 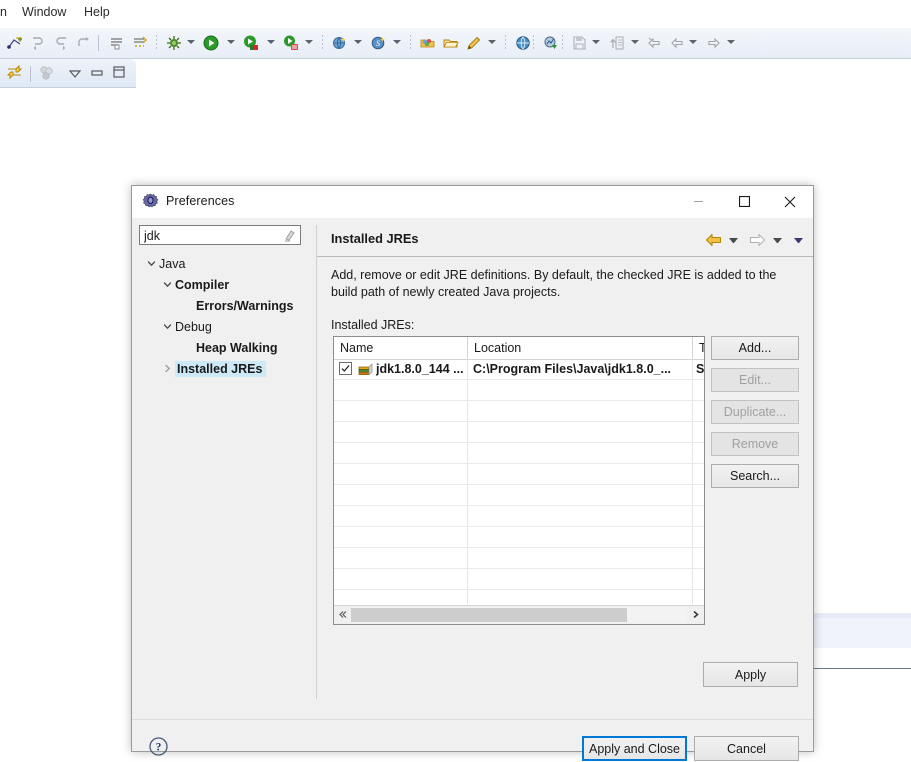 I want to click on toggle-breakpoint-icon, so click(x=140, y=43).